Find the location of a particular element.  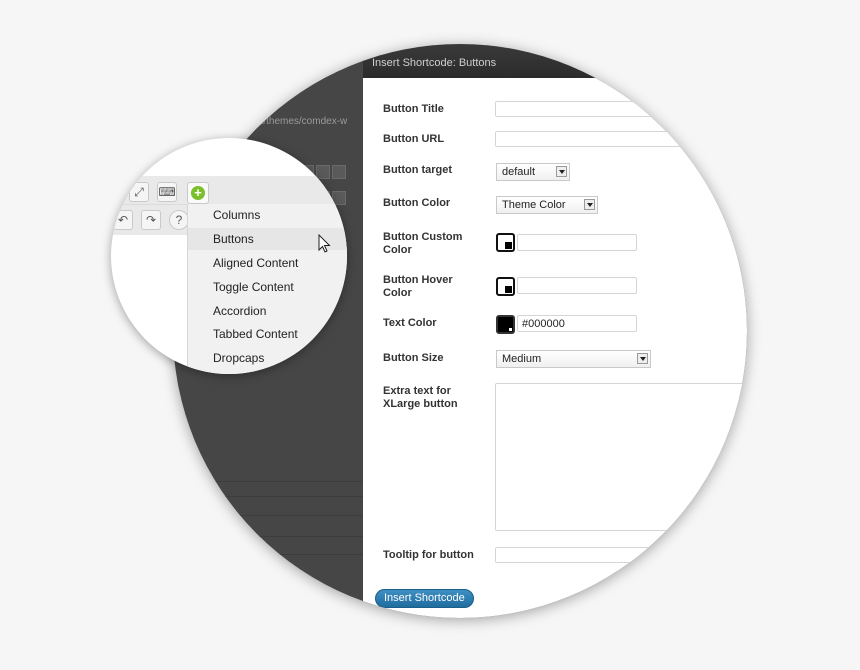

background-page-text: page is located at coordinates (312, 587).